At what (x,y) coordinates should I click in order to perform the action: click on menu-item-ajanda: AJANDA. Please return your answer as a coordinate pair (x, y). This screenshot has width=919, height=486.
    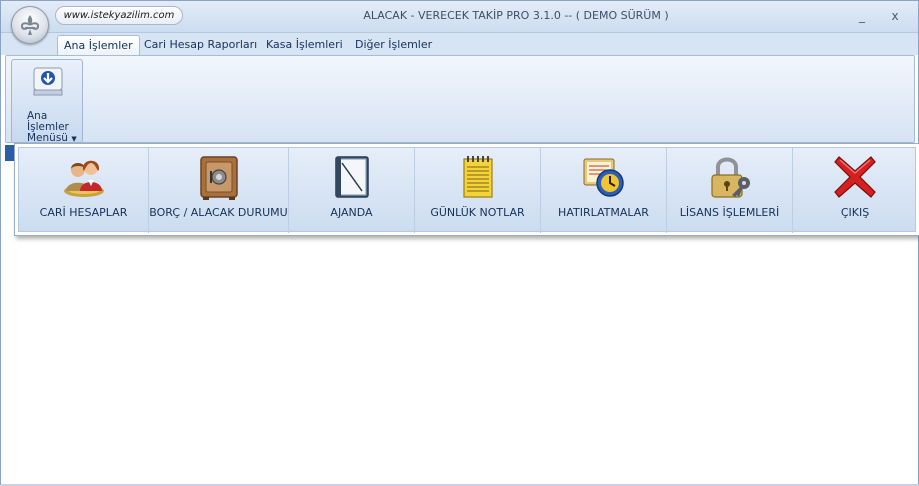
    Looking at the image, I should click on (352, 190).